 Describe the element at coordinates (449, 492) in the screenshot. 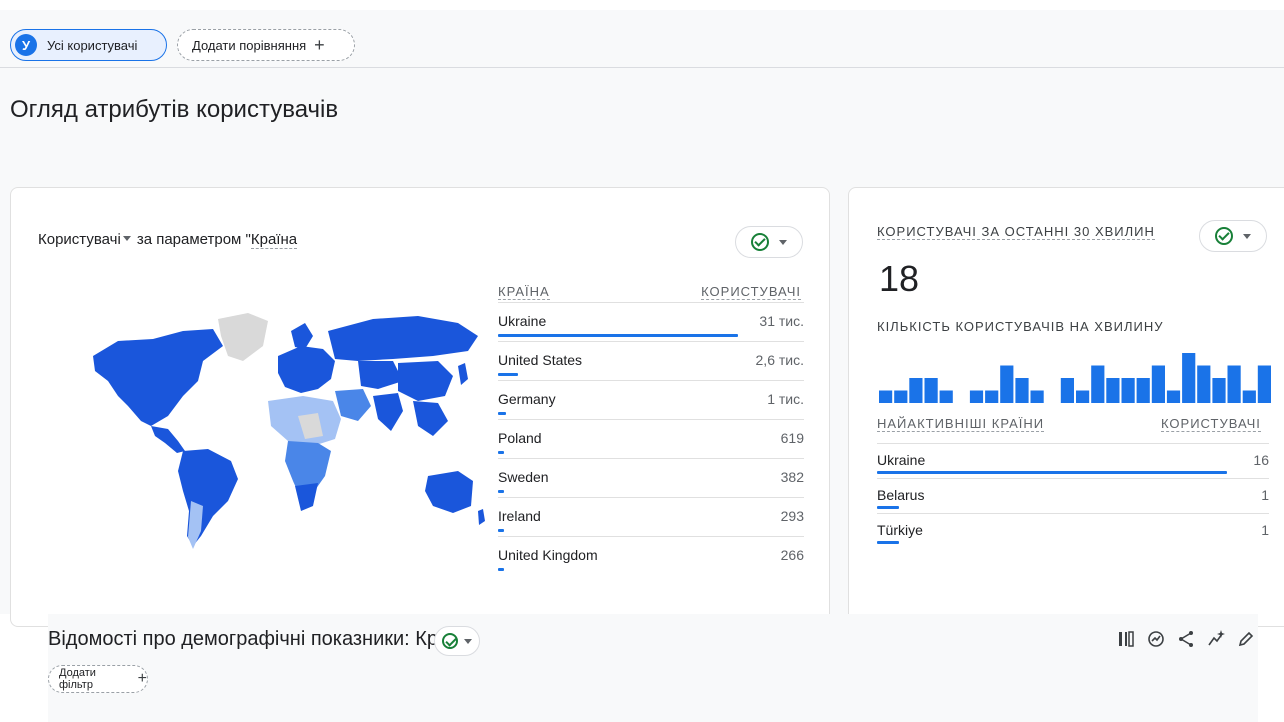

I see `map-region-australia` at that location.